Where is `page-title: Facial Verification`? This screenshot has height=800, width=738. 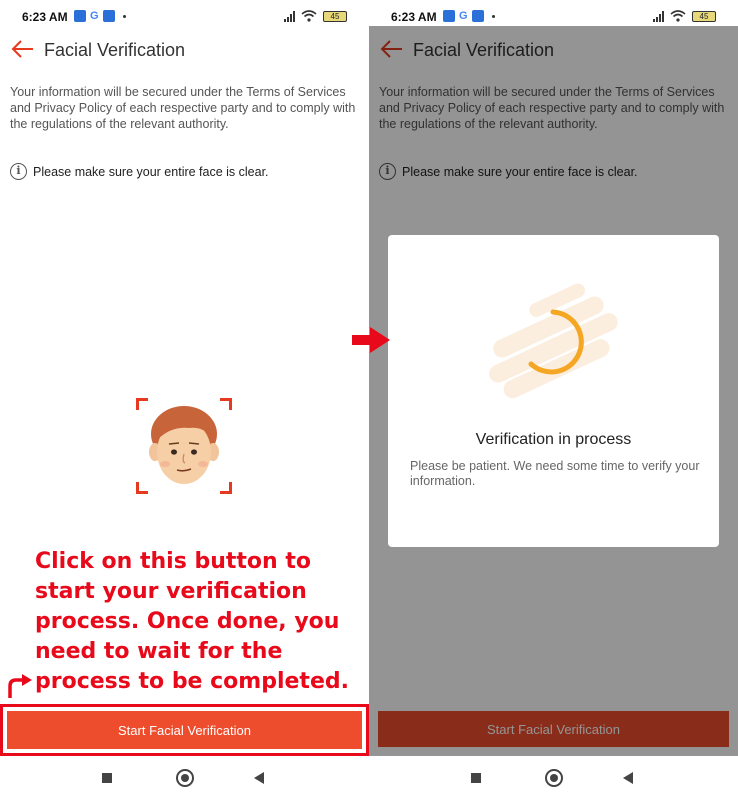
page-title: Facial Verification is located at coordinates (115, 50).